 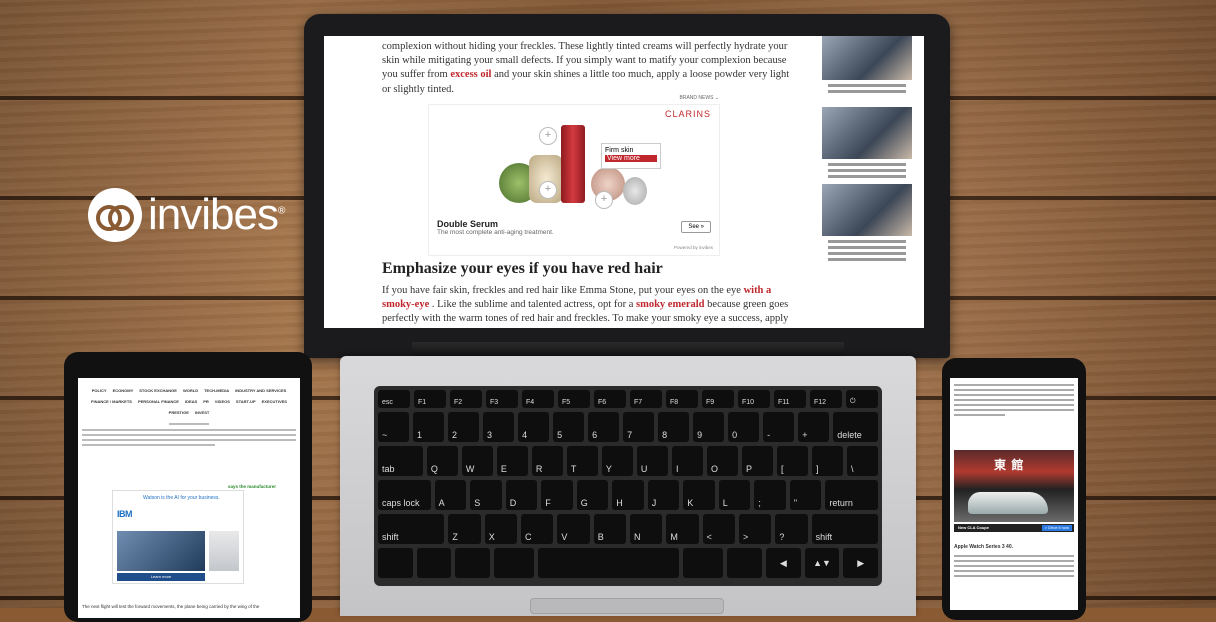 What do you see at coordinates (1014, 528) in the screenshot?
I see `phone-ad-bar: New CLA Coupe > Drive it now` at bounding box center [1014, 528].